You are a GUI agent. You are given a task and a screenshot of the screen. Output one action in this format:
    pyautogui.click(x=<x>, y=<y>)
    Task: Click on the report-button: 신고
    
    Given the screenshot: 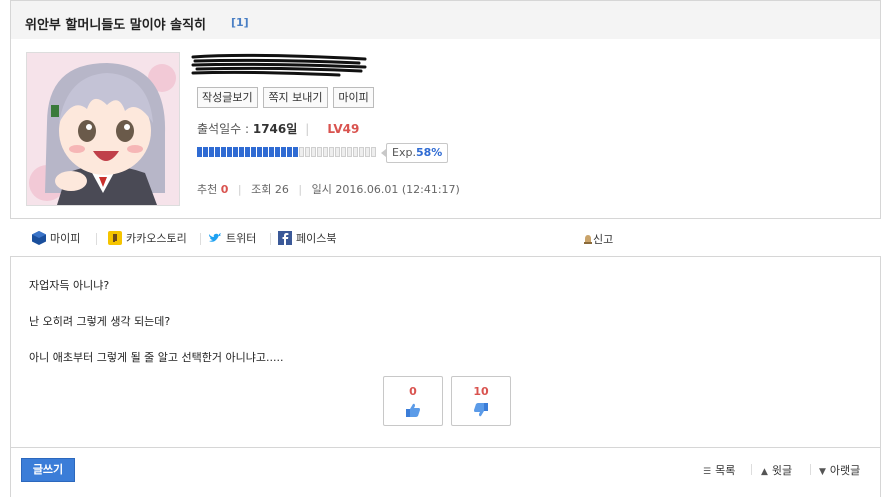 What is the action you would take?
    pyautogui.click(x=598, y=239)
    